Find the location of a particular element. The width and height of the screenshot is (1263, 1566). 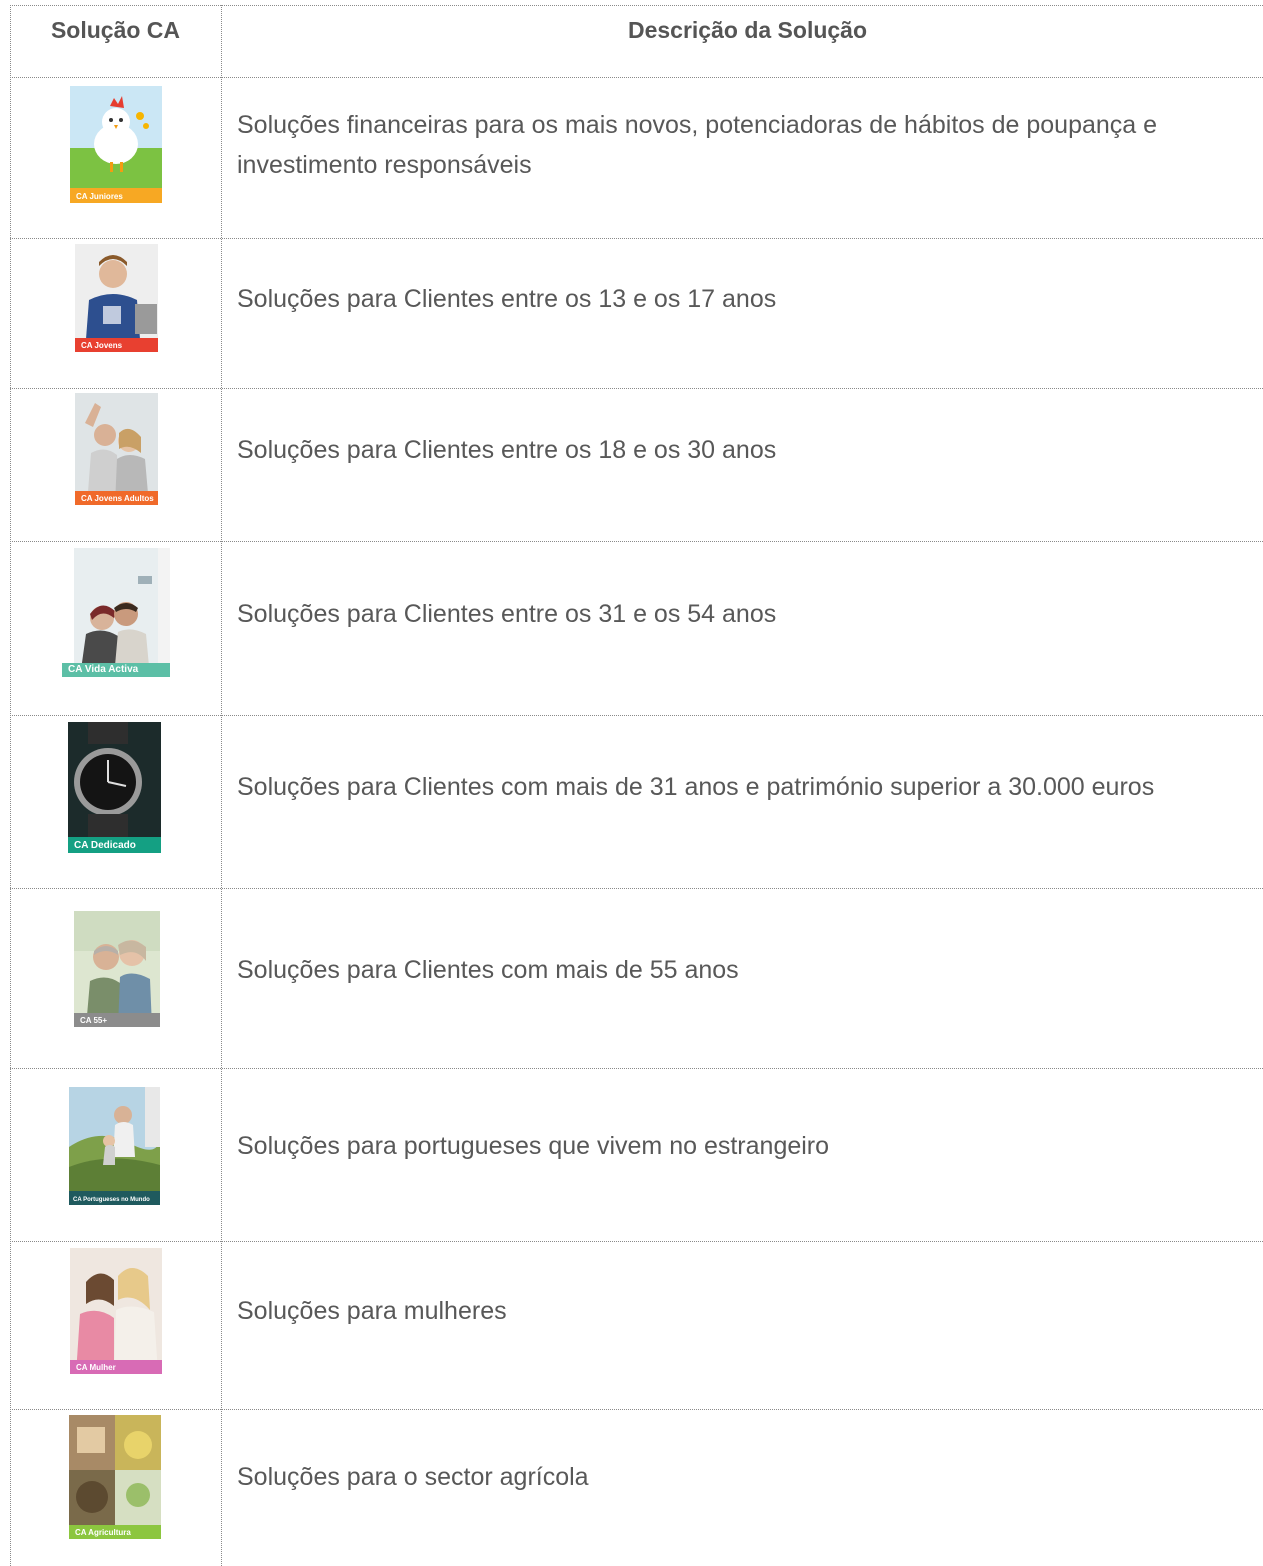

header-description: Descrição da Solução is located at coordinates (747, 30).